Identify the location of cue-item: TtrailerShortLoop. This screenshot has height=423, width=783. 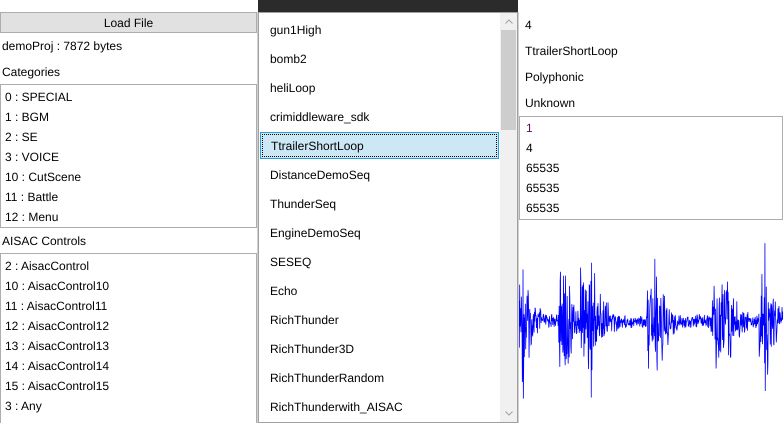
(379, 145).